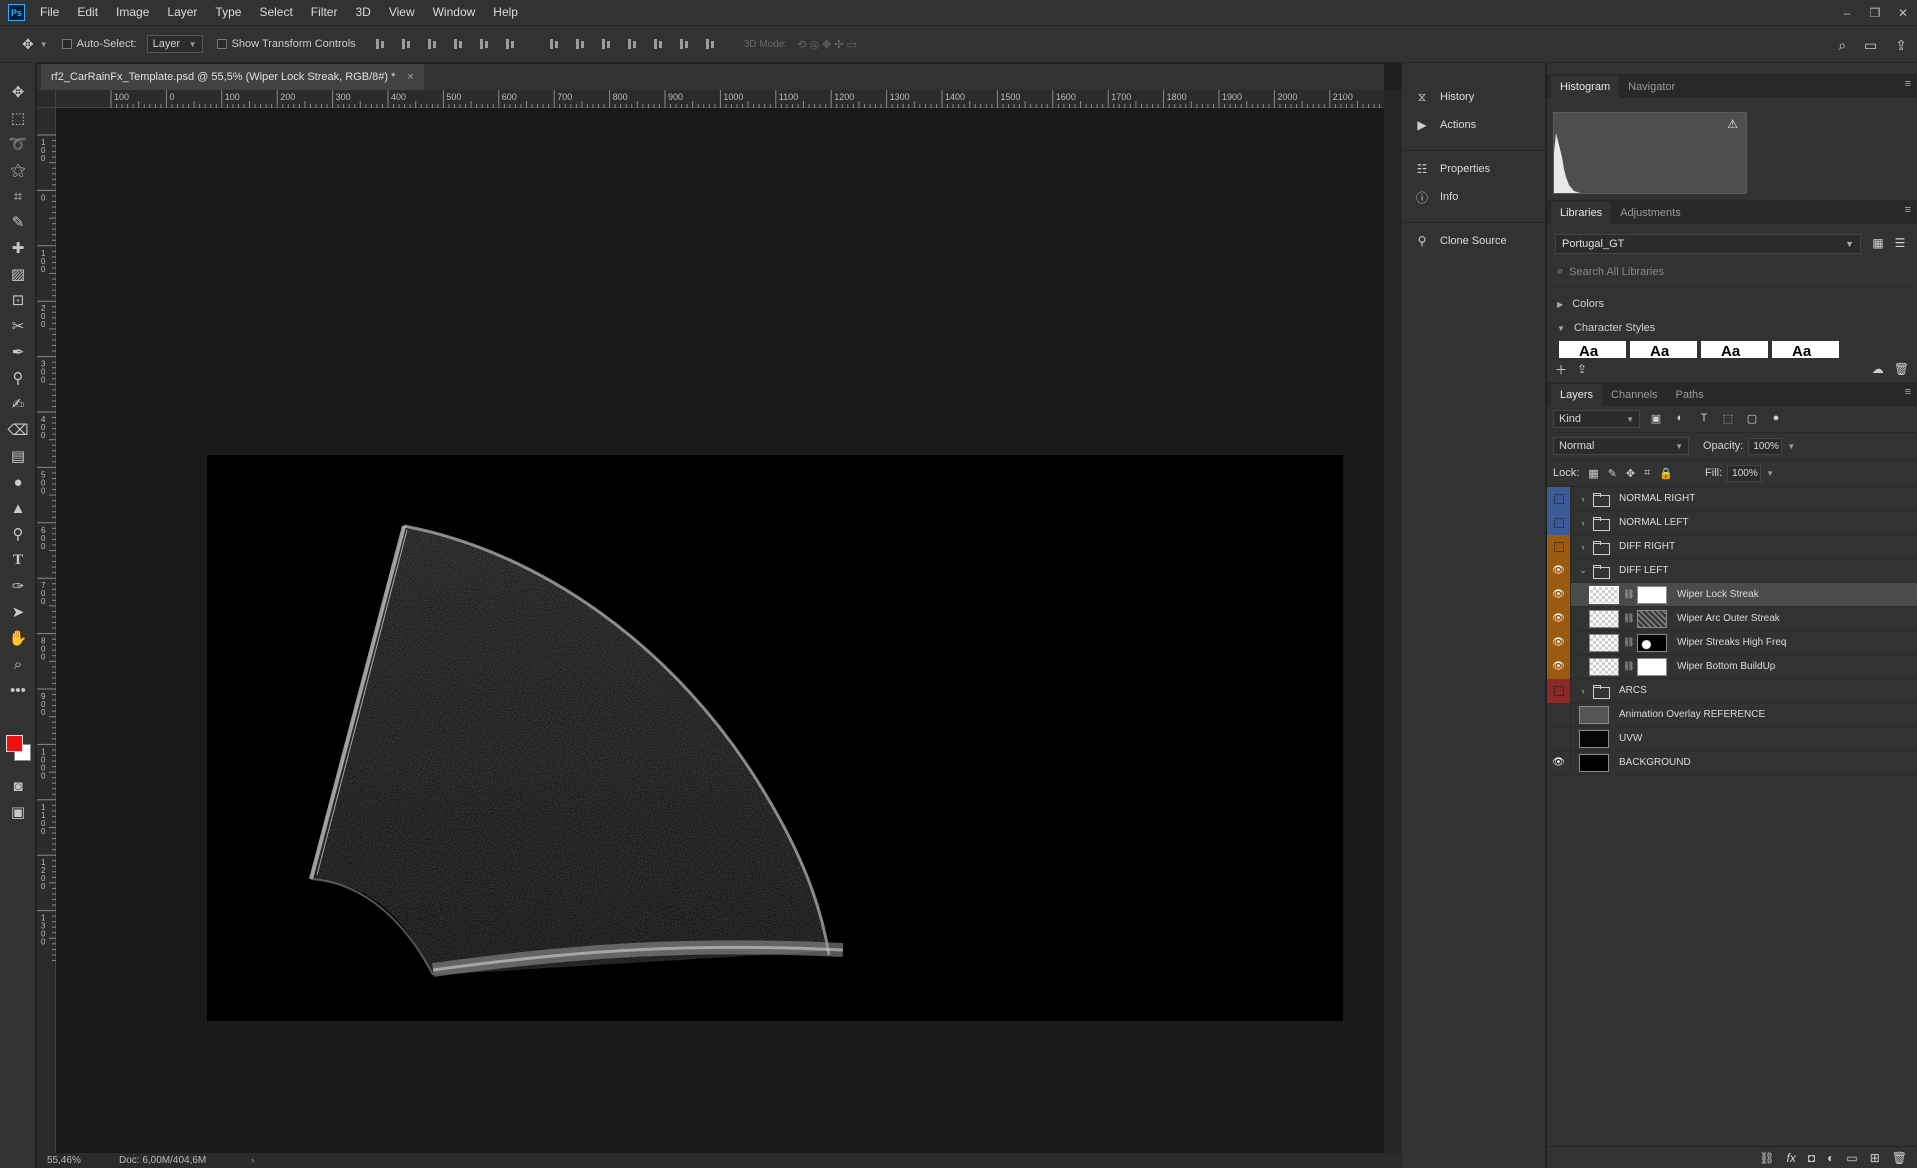 The image size is (1917, 1168). What do you see at coordinates (505, 12) in the screenshot?
I see `menu-help: Help` at bounding box center [505, 12].